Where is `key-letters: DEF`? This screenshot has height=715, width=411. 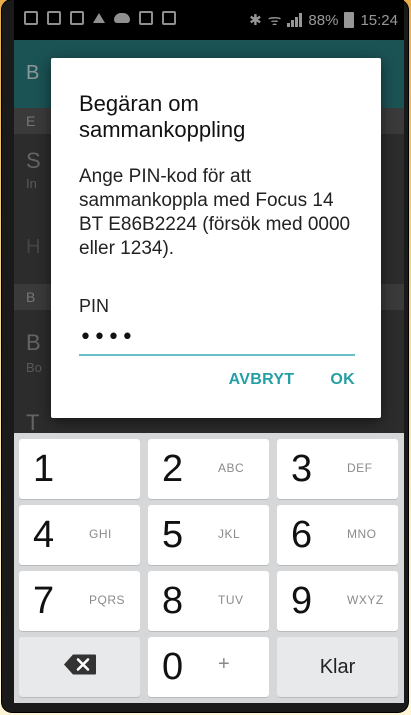 key-letters: DEF is located at coordinates (360, 468).